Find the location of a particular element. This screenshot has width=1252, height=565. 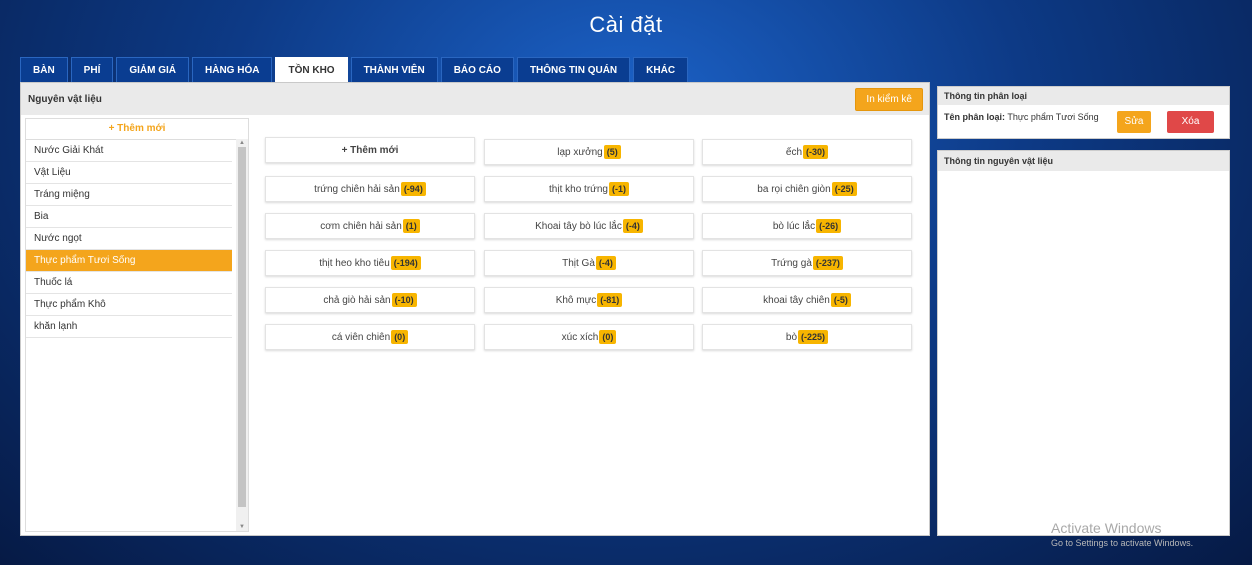

tab-phi: PHÍ is located at coordinates (92, 69).